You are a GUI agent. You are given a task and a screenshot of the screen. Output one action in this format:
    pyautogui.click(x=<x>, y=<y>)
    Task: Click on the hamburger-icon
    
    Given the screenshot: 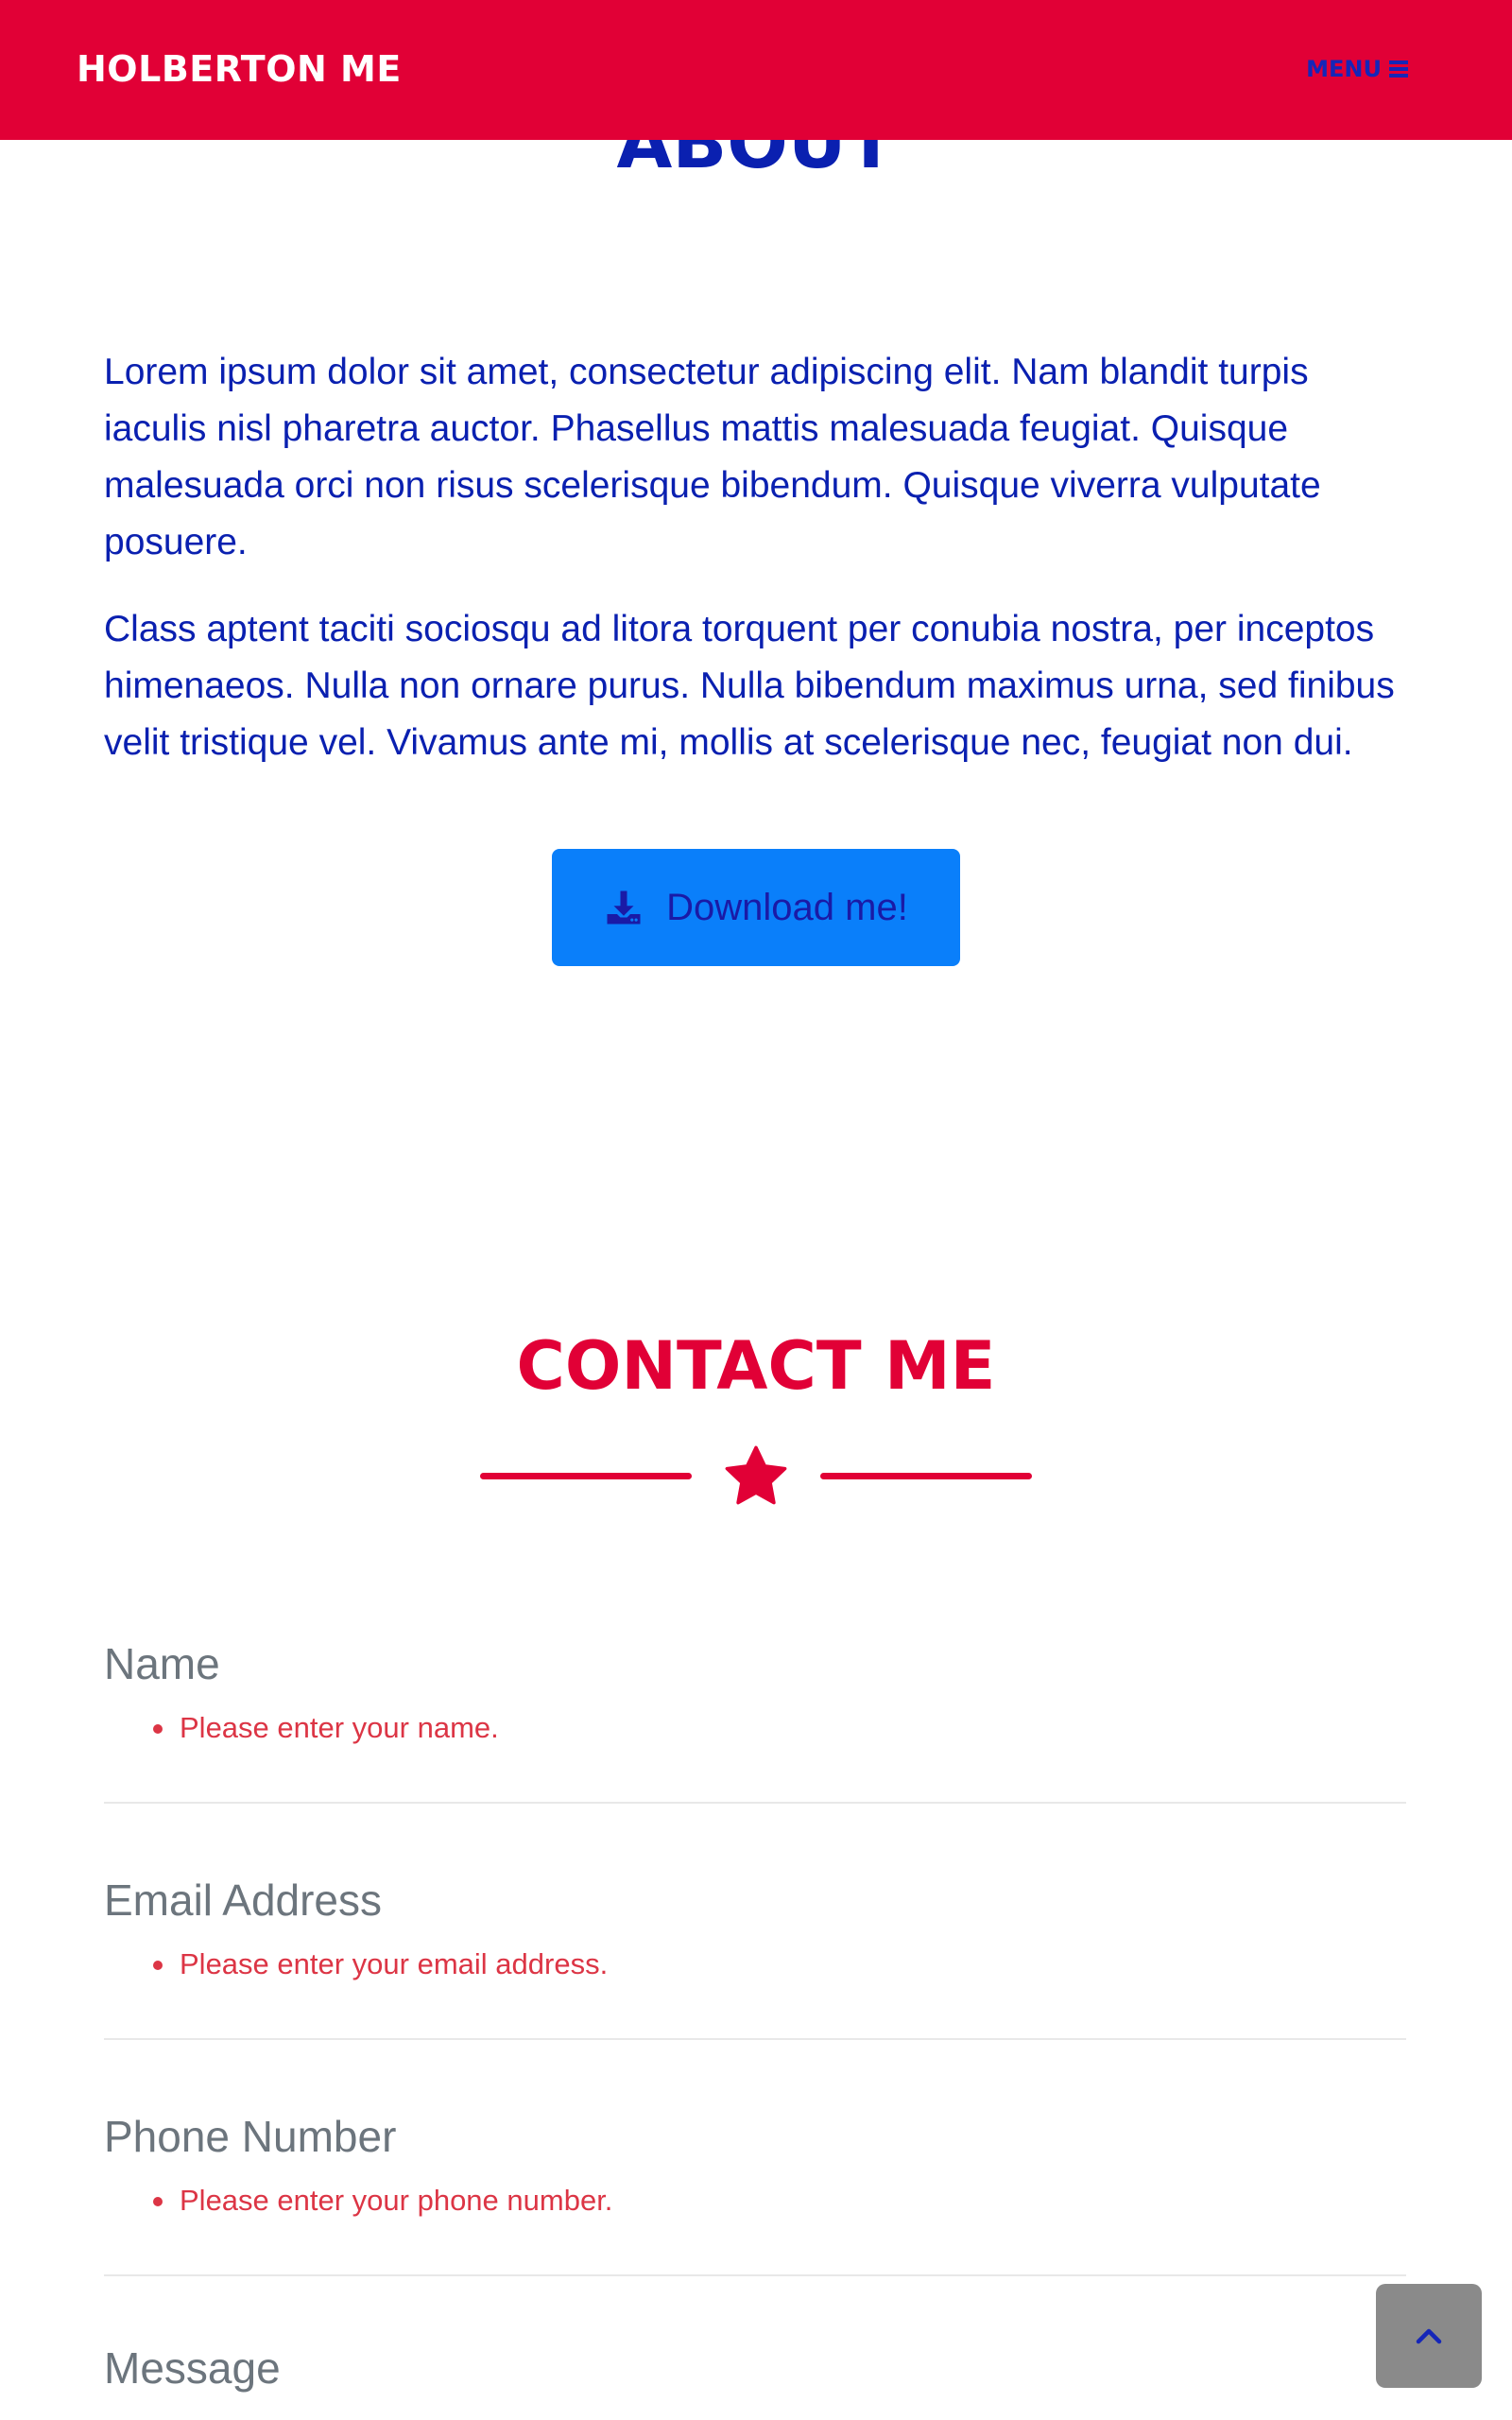 What is the action you would take?
    pyautogui.click(x=1398, y=69)
    